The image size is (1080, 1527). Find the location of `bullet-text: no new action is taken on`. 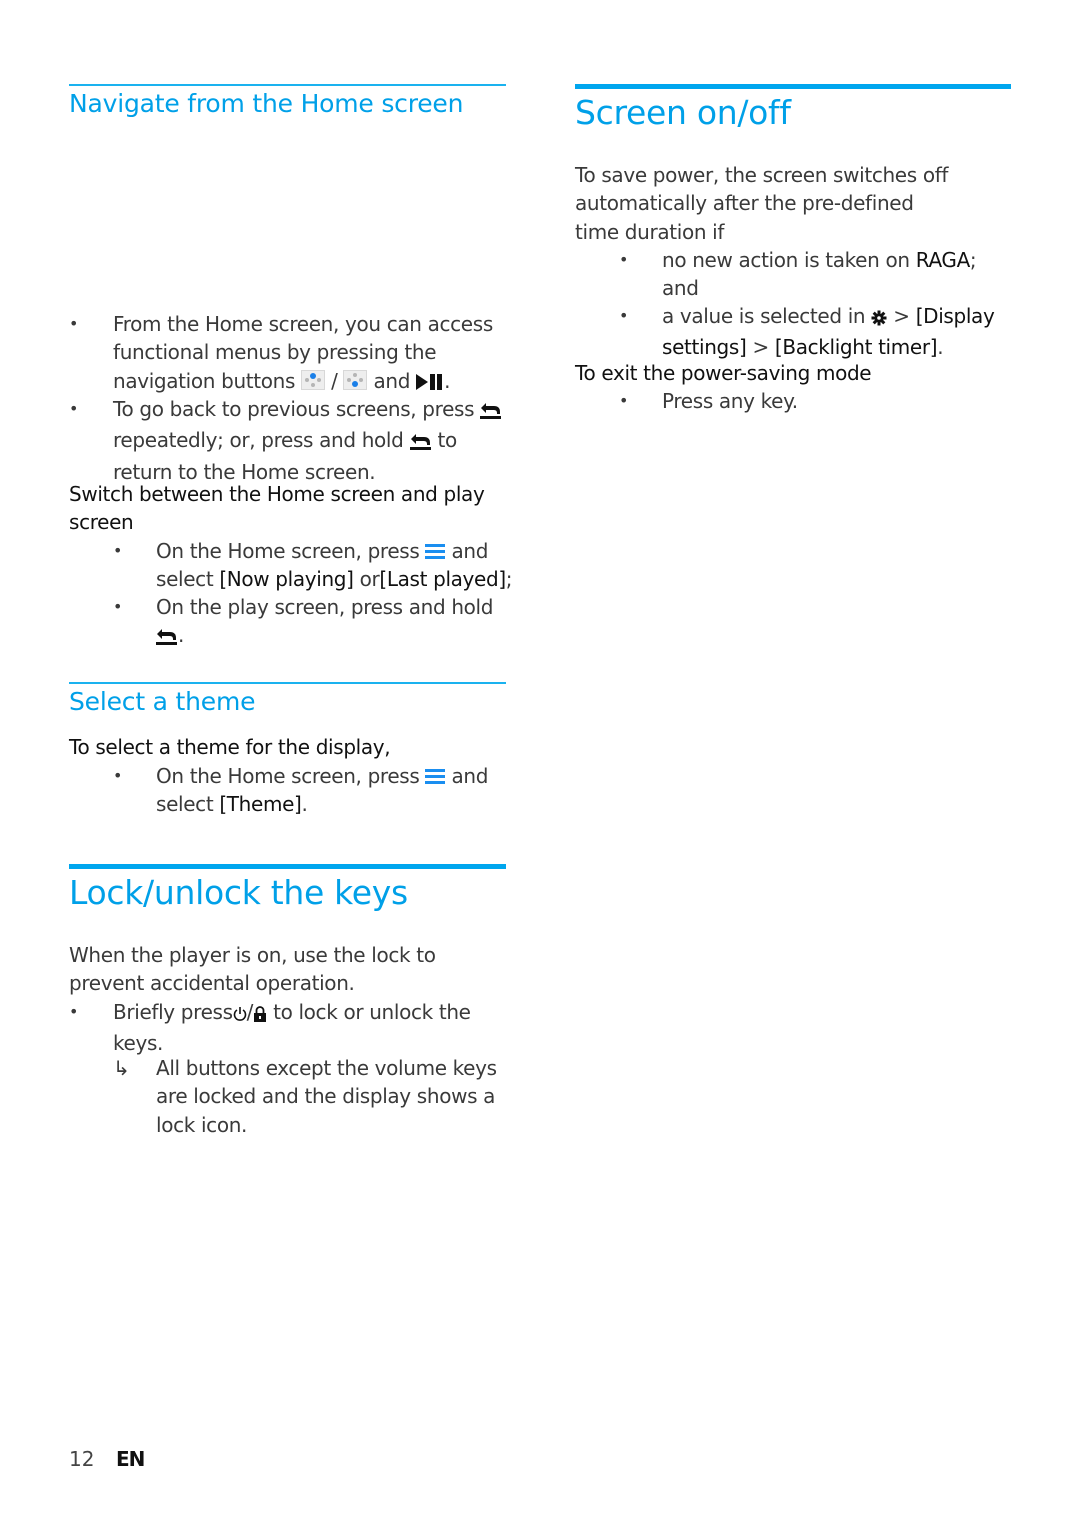

bullet-text: no new action is taken on is located at coordinates (786, 260).